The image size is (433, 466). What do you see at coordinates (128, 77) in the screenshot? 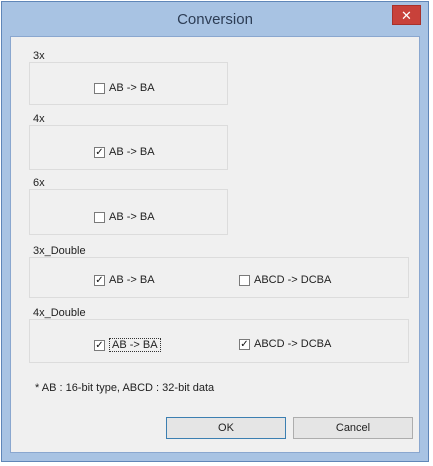
I see `group-3x: 3x AB -> BA` at bounding box center [128, 77].